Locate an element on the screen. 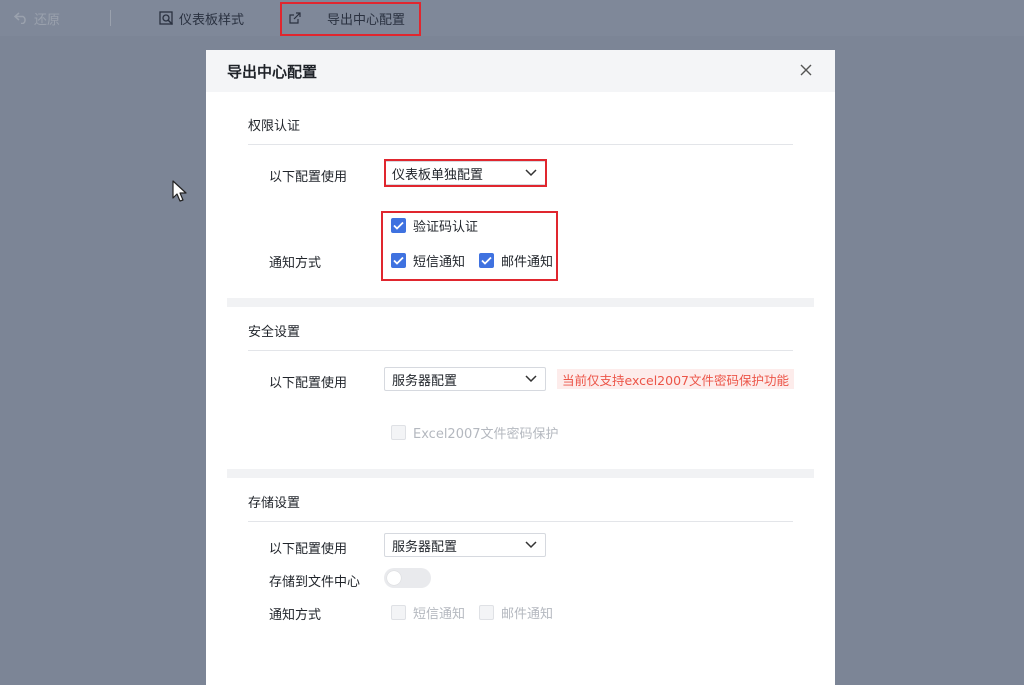 This screenshot has height=685, width=1024. security-config-value: 服务器配置 is located at coordinates (425, 381).